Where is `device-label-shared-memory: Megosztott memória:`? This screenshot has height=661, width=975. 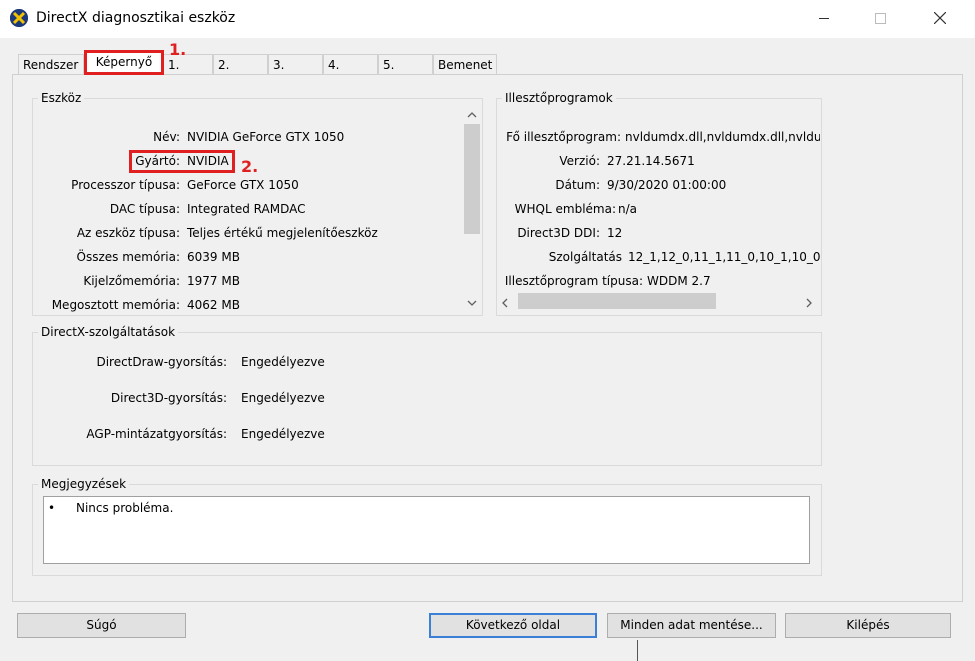
device-label-shared-memory: Megosztott memória: is located at coordinates (115, 305).